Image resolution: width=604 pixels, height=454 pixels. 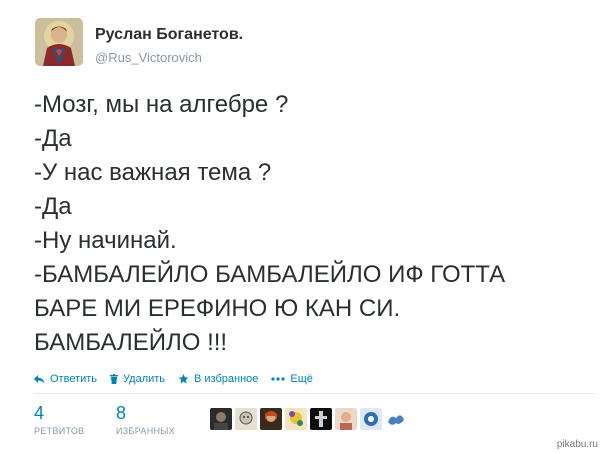 What do you see at coordinates (59, 42) in the screenshot?
I see `avatar` at bounding box center [59, 42].